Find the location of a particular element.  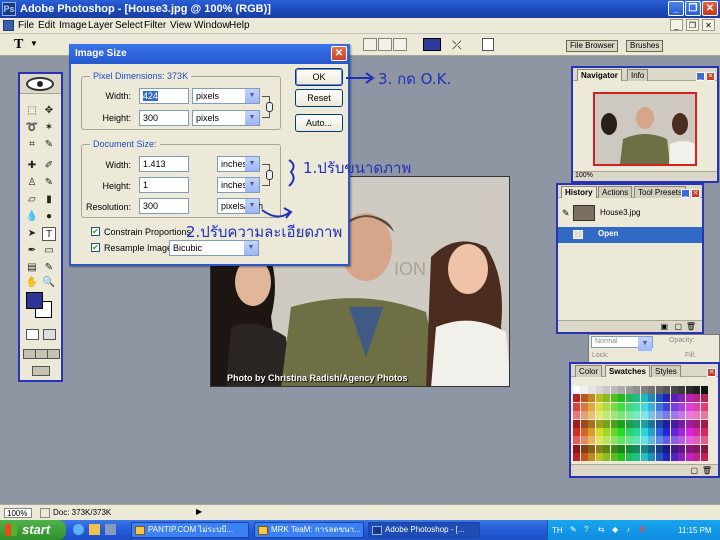

resolution-unit-select: pixels/inch is located at coordinates (240, 206).